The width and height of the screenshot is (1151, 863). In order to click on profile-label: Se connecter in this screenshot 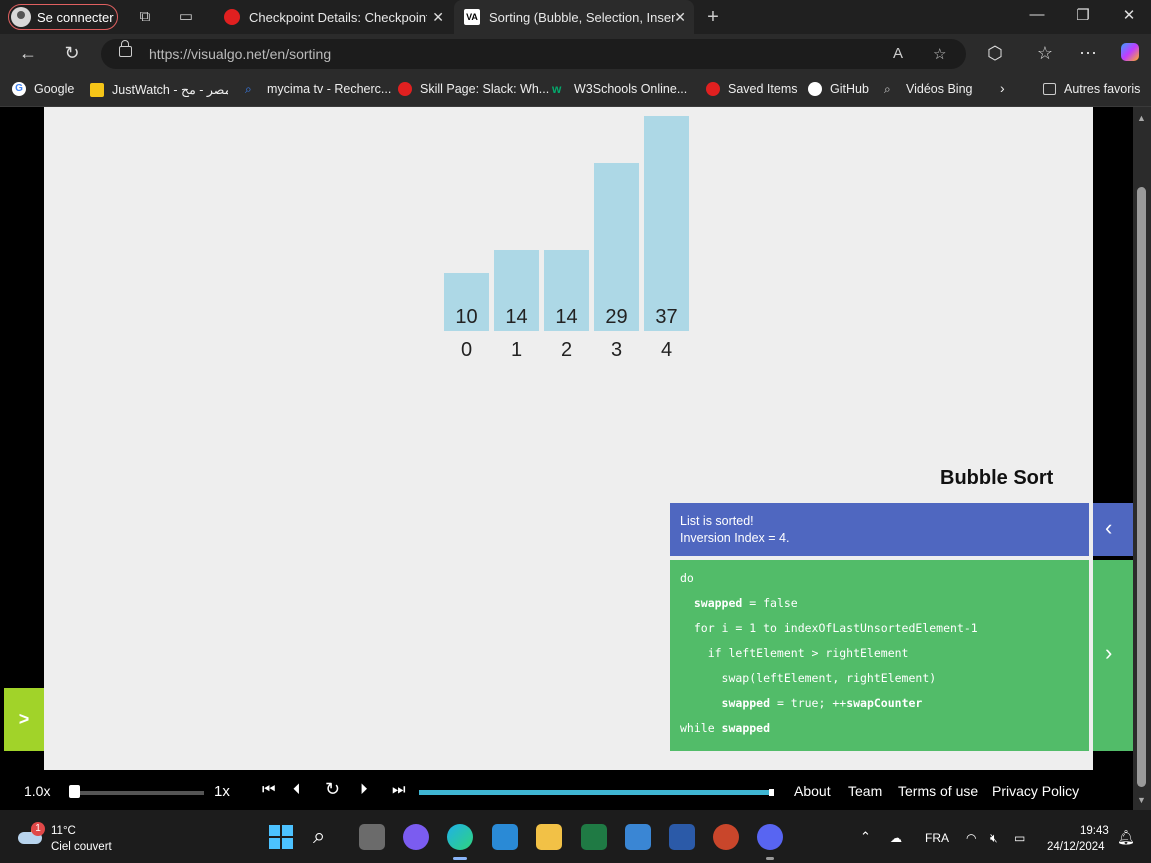, I will do `click(75, 17)`.